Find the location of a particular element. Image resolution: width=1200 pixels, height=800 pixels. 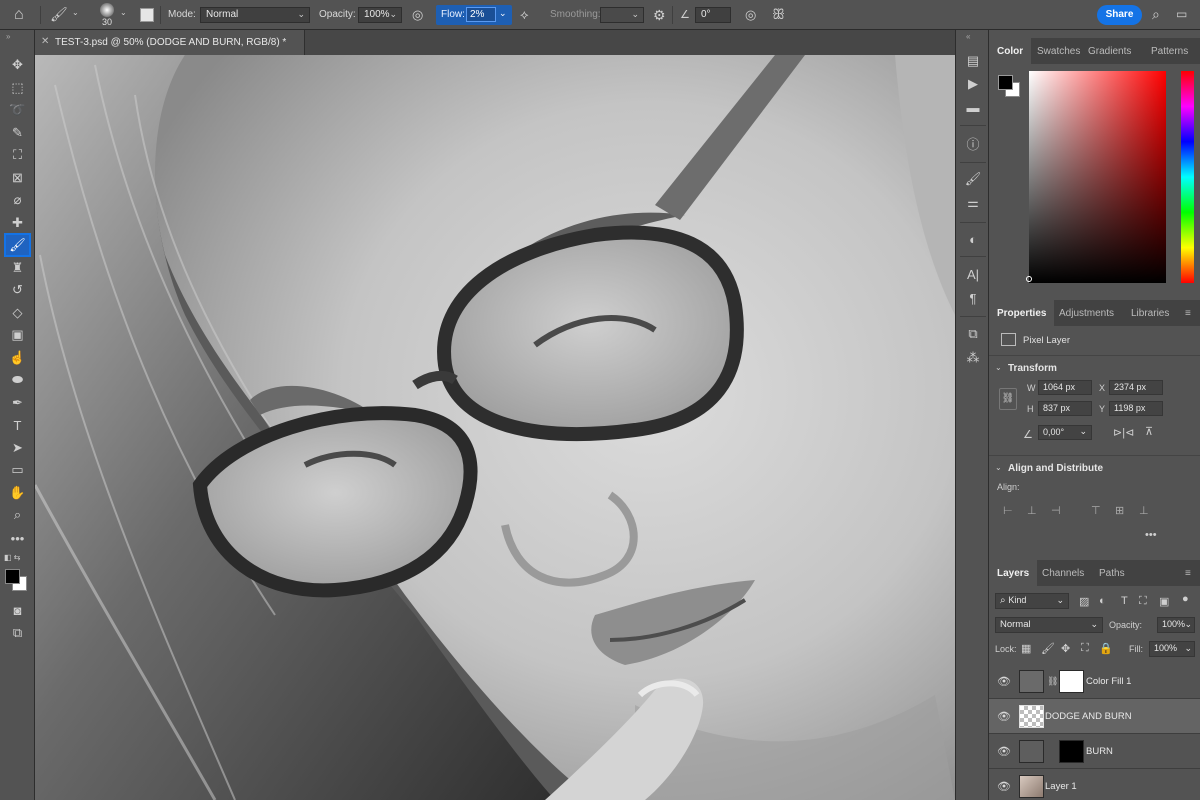

collapse-icon: « is located at coordinates (968, 36).